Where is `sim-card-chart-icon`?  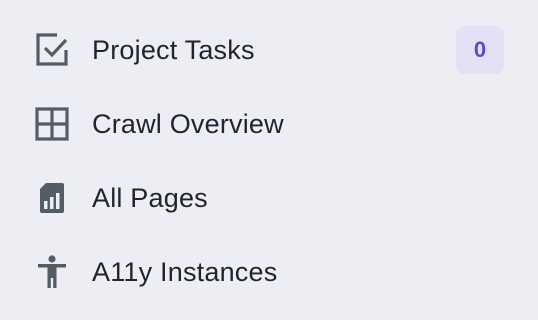
sim-card-chart-icon is located at coordinates (52, 198).